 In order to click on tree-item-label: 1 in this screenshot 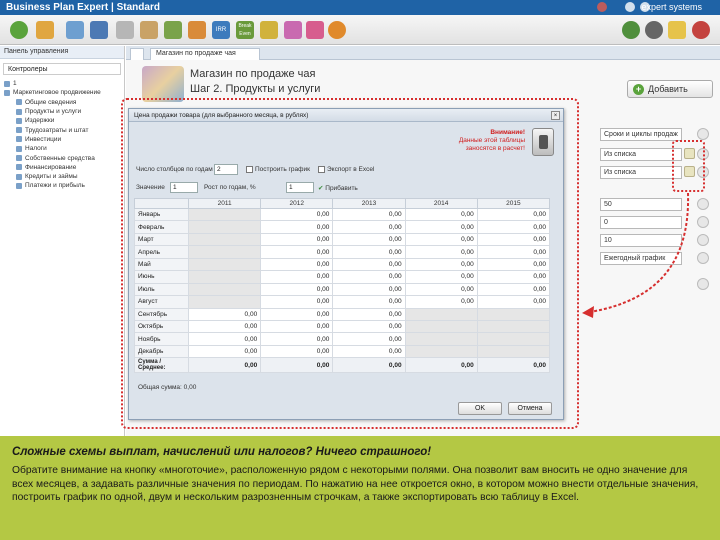, I will do `click(15, 84)`.